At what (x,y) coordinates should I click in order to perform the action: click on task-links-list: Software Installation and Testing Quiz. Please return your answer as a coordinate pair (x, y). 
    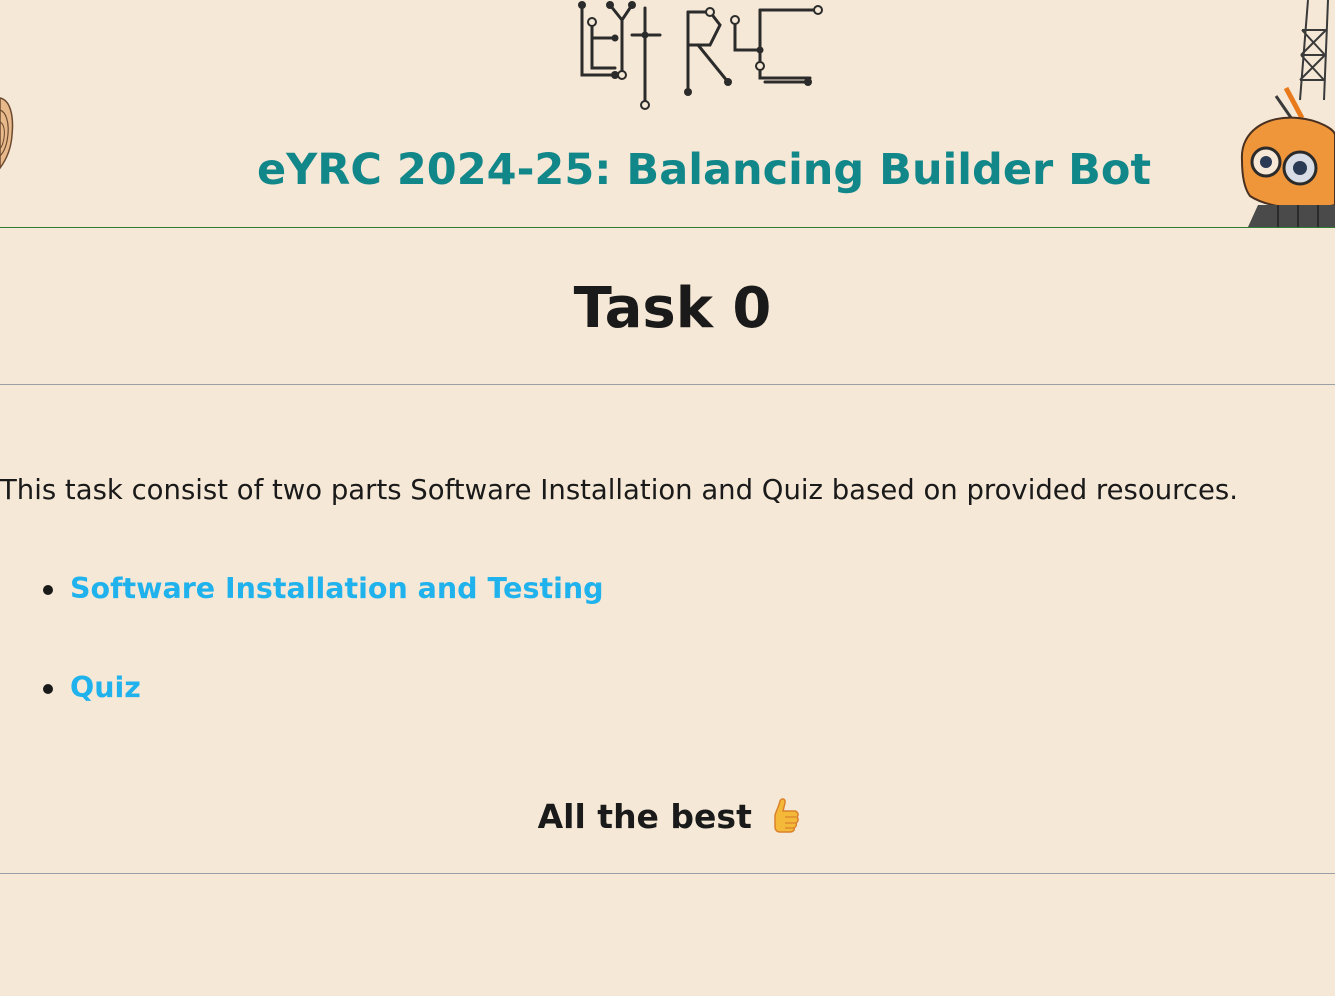
    Looking at the image, I should click on (302, 664).